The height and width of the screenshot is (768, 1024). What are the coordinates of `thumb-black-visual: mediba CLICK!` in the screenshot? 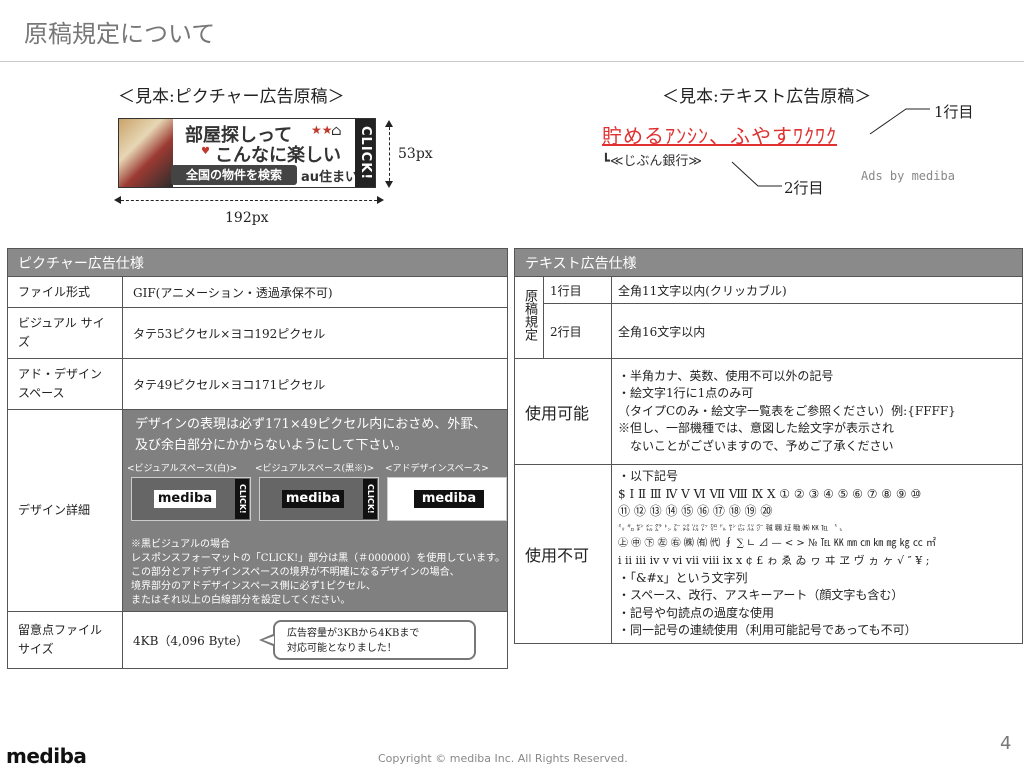 It's located at (319, 499).